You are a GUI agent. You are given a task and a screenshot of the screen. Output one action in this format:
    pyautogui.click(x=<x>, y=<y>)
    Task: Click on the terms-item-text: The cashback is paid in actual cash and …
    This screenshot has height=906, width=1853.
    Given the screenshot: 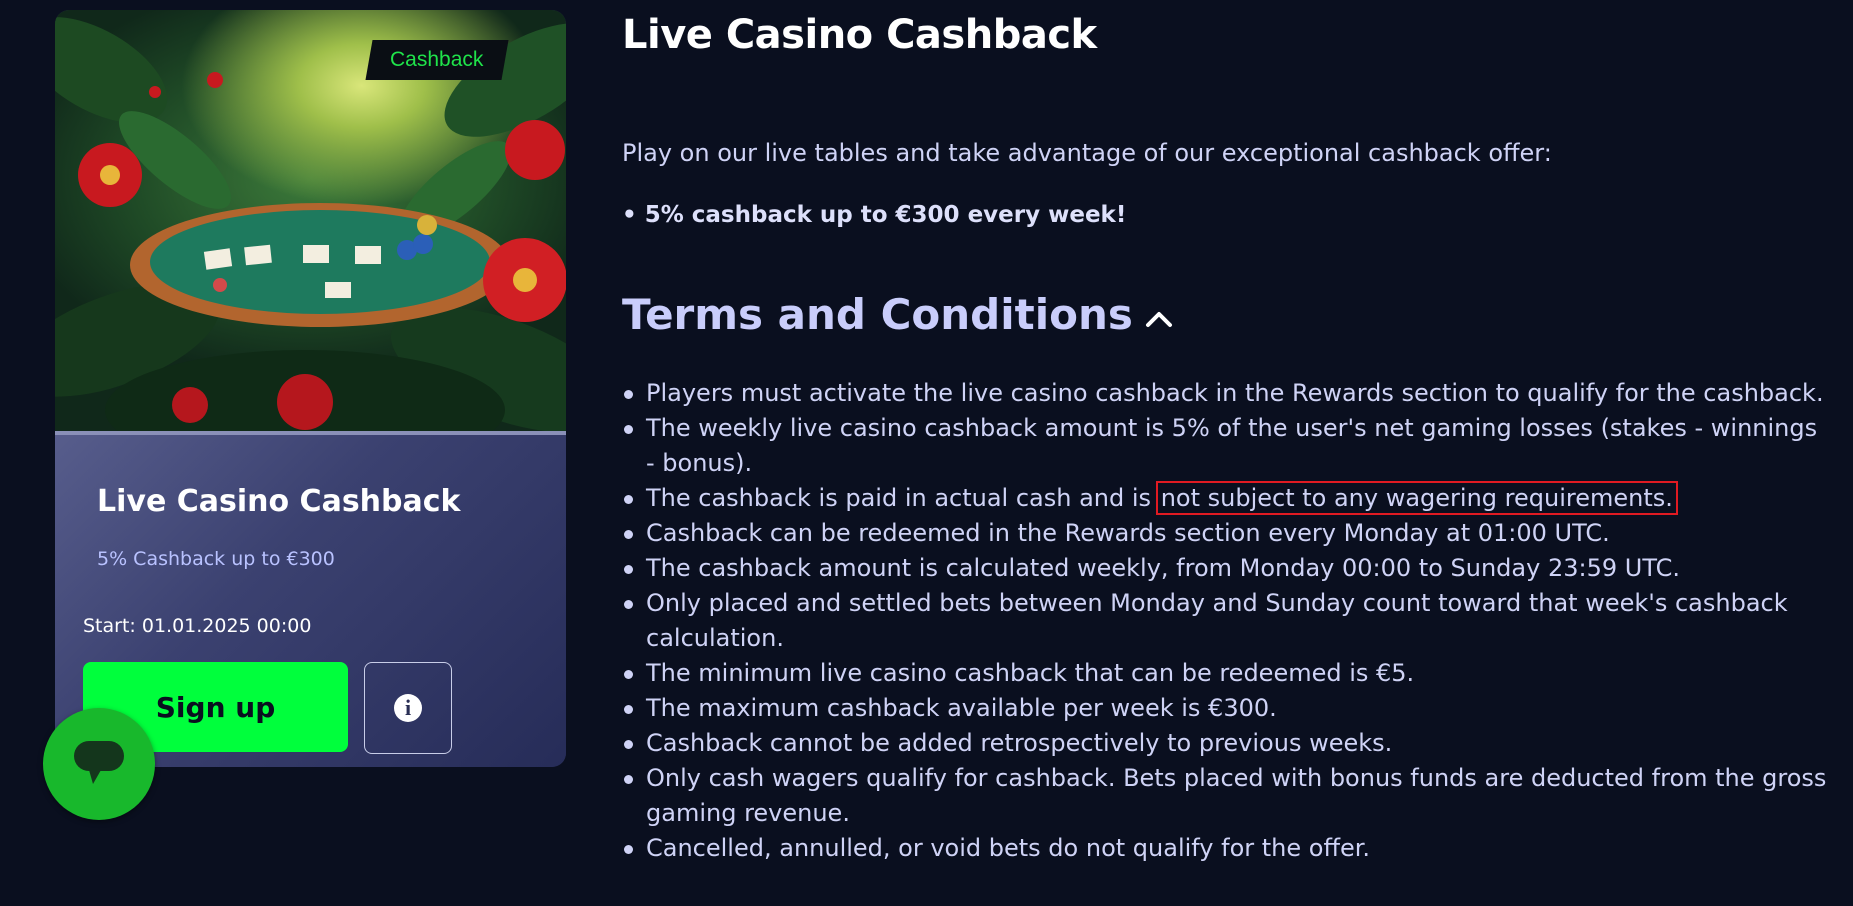 What is the action you would take?
    pyautogui.click(x=902, y=498)
    